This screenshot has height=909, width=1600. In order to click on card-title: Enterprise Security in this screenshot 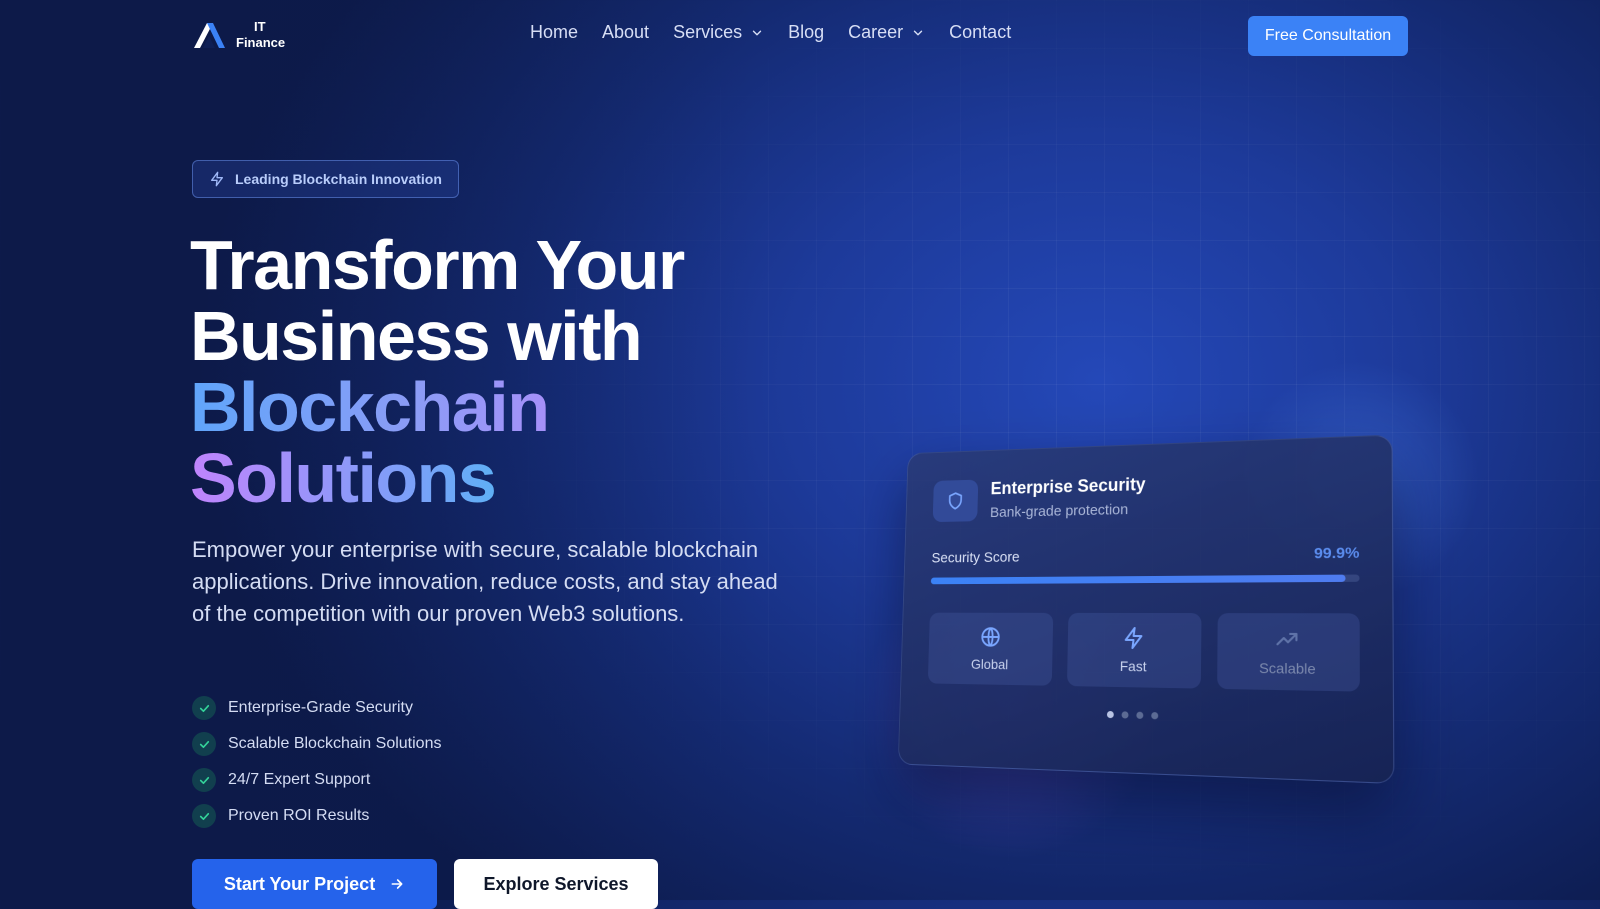, I will do `click(1067, 486)`.